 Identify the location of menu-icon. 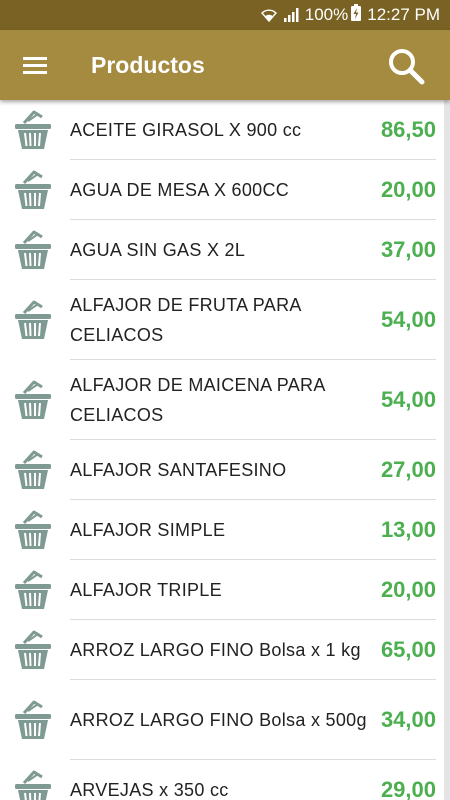
(35, 65).